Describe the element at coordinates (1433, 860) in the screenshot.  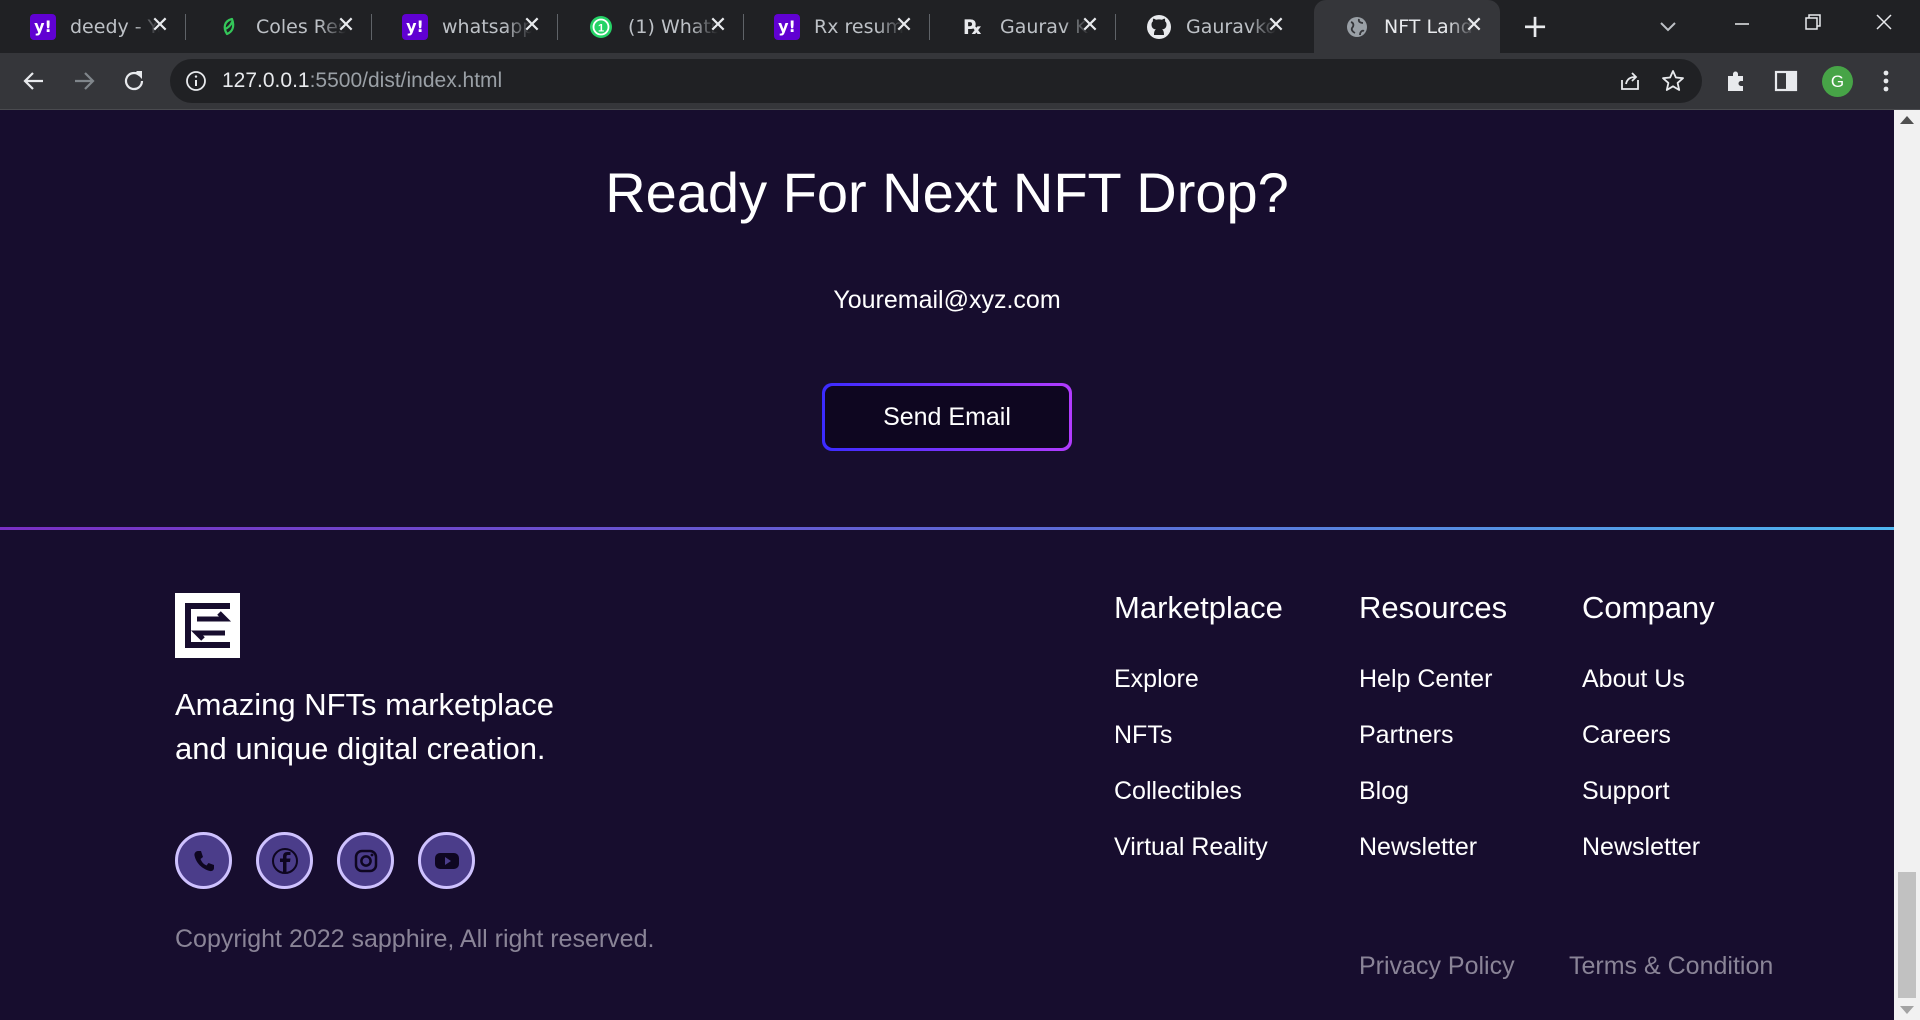
I see `footer-link-newsletter: Newsletter` at that location.